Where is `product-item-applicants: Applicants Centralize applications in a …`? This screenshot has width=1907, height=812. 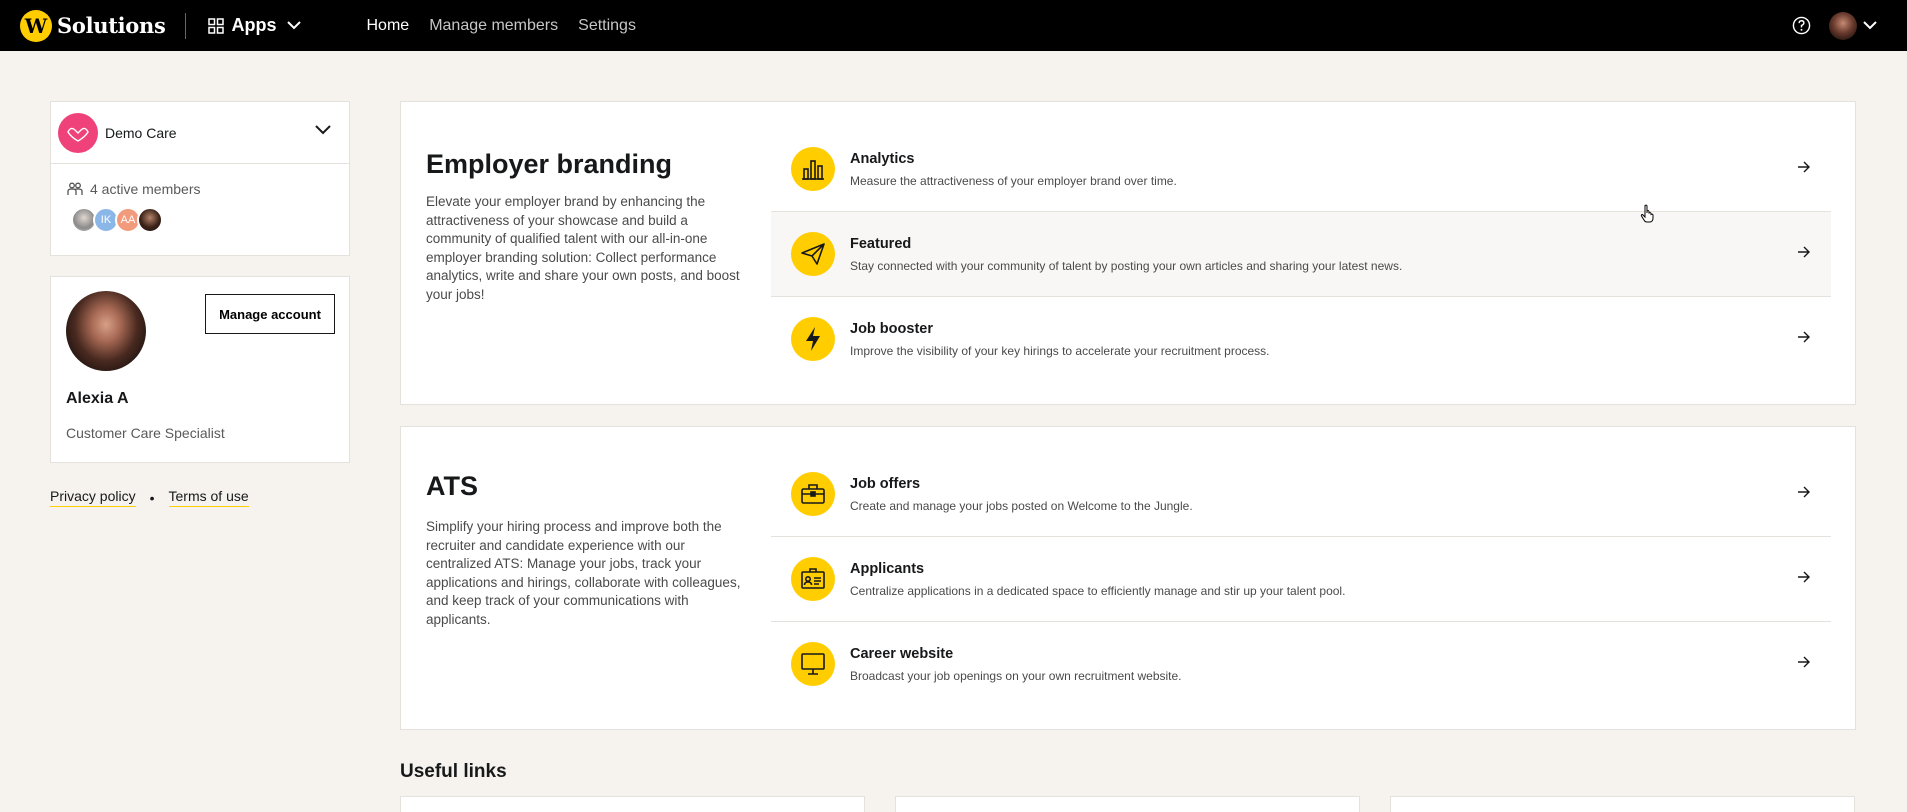 product-item-applicants: Applicants Centralize applications in a … is located at coordinates (1301, 579).